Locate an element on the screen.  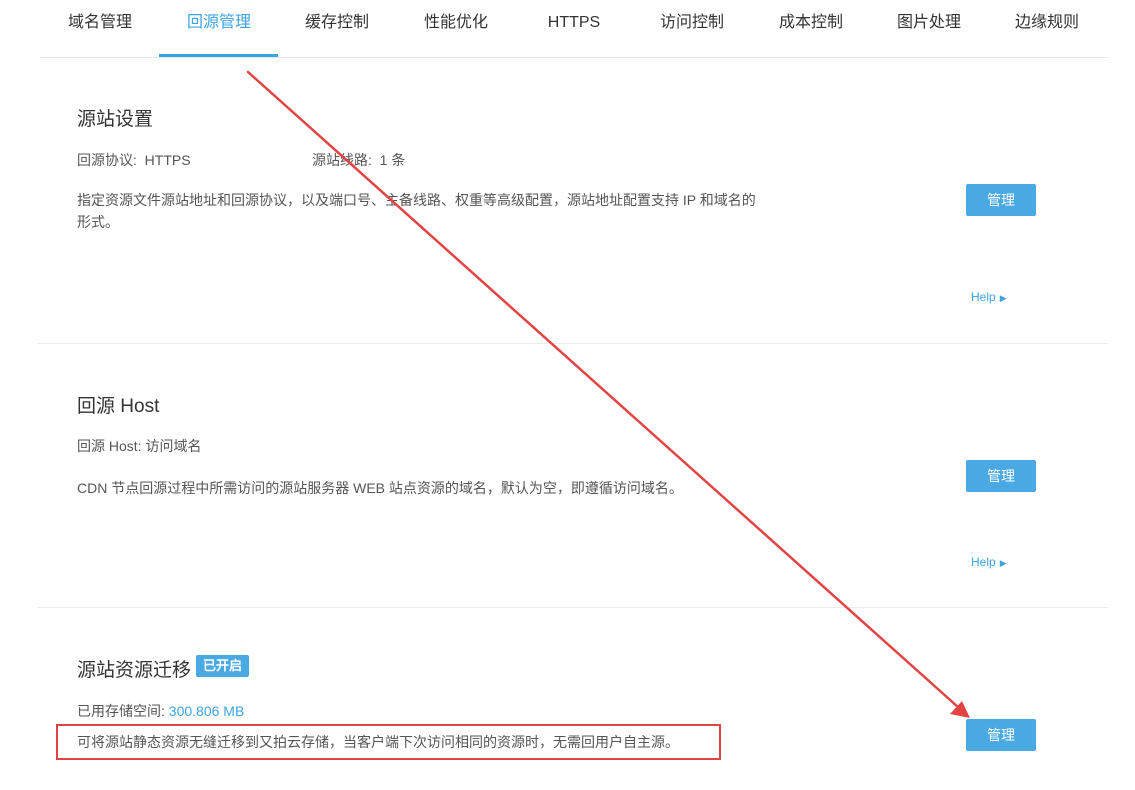
tab-cache-control: 缓存控制 is located at coordinates (337, 23).